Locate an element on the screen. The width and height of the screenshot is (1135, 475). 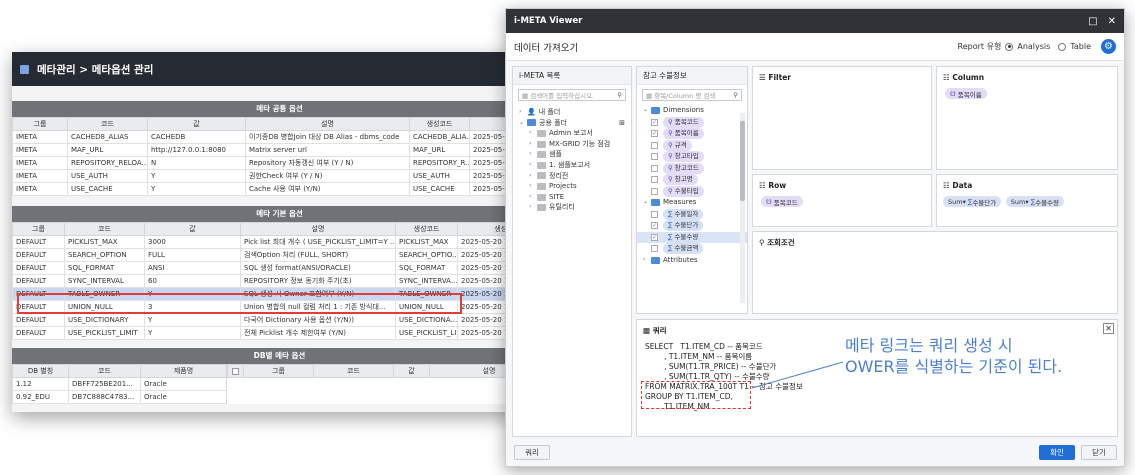
field-item: ✓ ⚲ 품목코드 is located at coordinates (692, 122).